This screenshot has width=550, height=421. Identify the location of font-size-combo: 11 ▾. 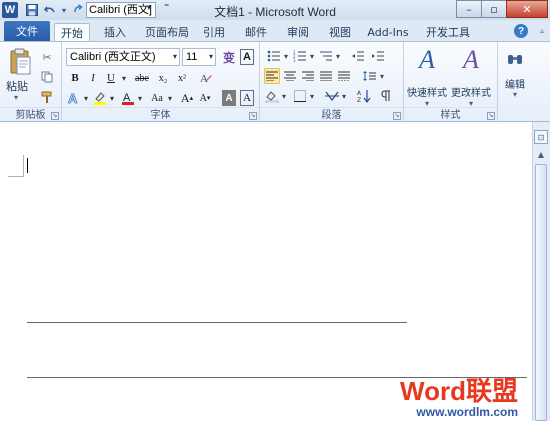
(199, 57).